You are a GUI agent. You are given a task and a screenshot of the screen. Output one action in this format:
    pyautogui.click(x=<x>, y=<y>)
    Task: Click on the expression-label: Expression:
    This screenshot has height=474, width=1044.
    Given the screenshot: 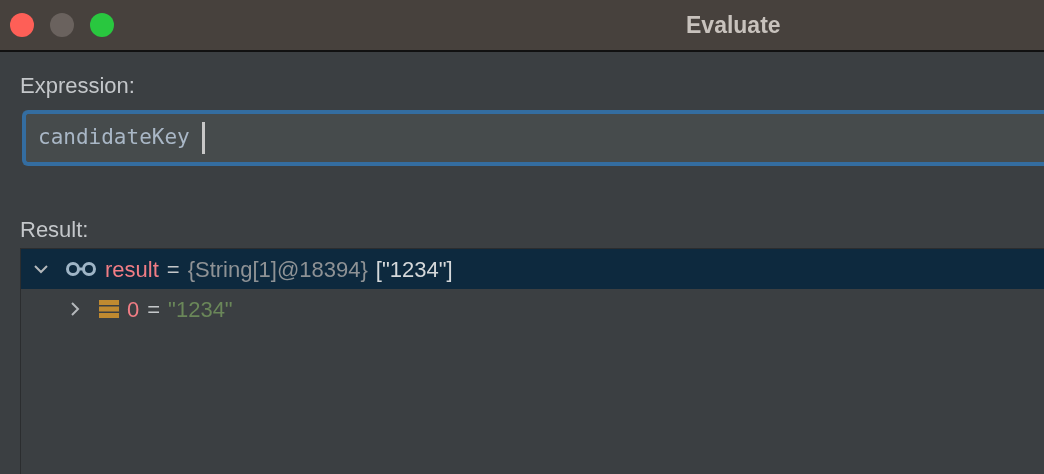 What is the action you would take?
    pyautogui.click(x=78, y=86)
    